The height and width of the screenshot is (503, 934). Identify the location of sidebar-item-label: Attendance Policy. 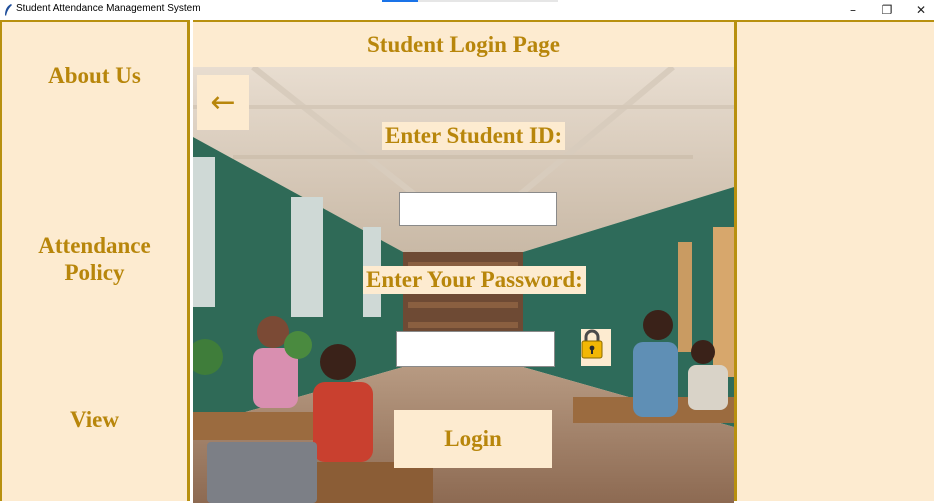
(94, 259).